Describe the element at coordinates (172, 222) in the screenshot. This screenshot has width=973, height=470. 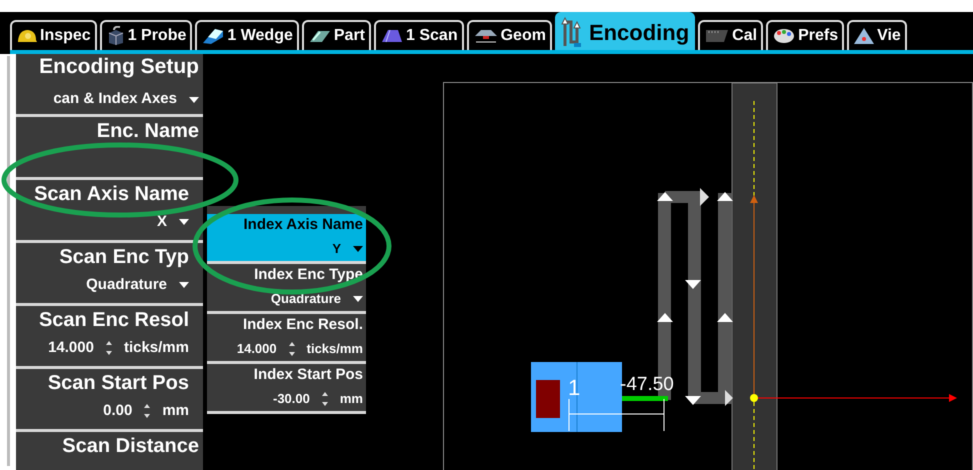
I see `dropdown: X` at that location.